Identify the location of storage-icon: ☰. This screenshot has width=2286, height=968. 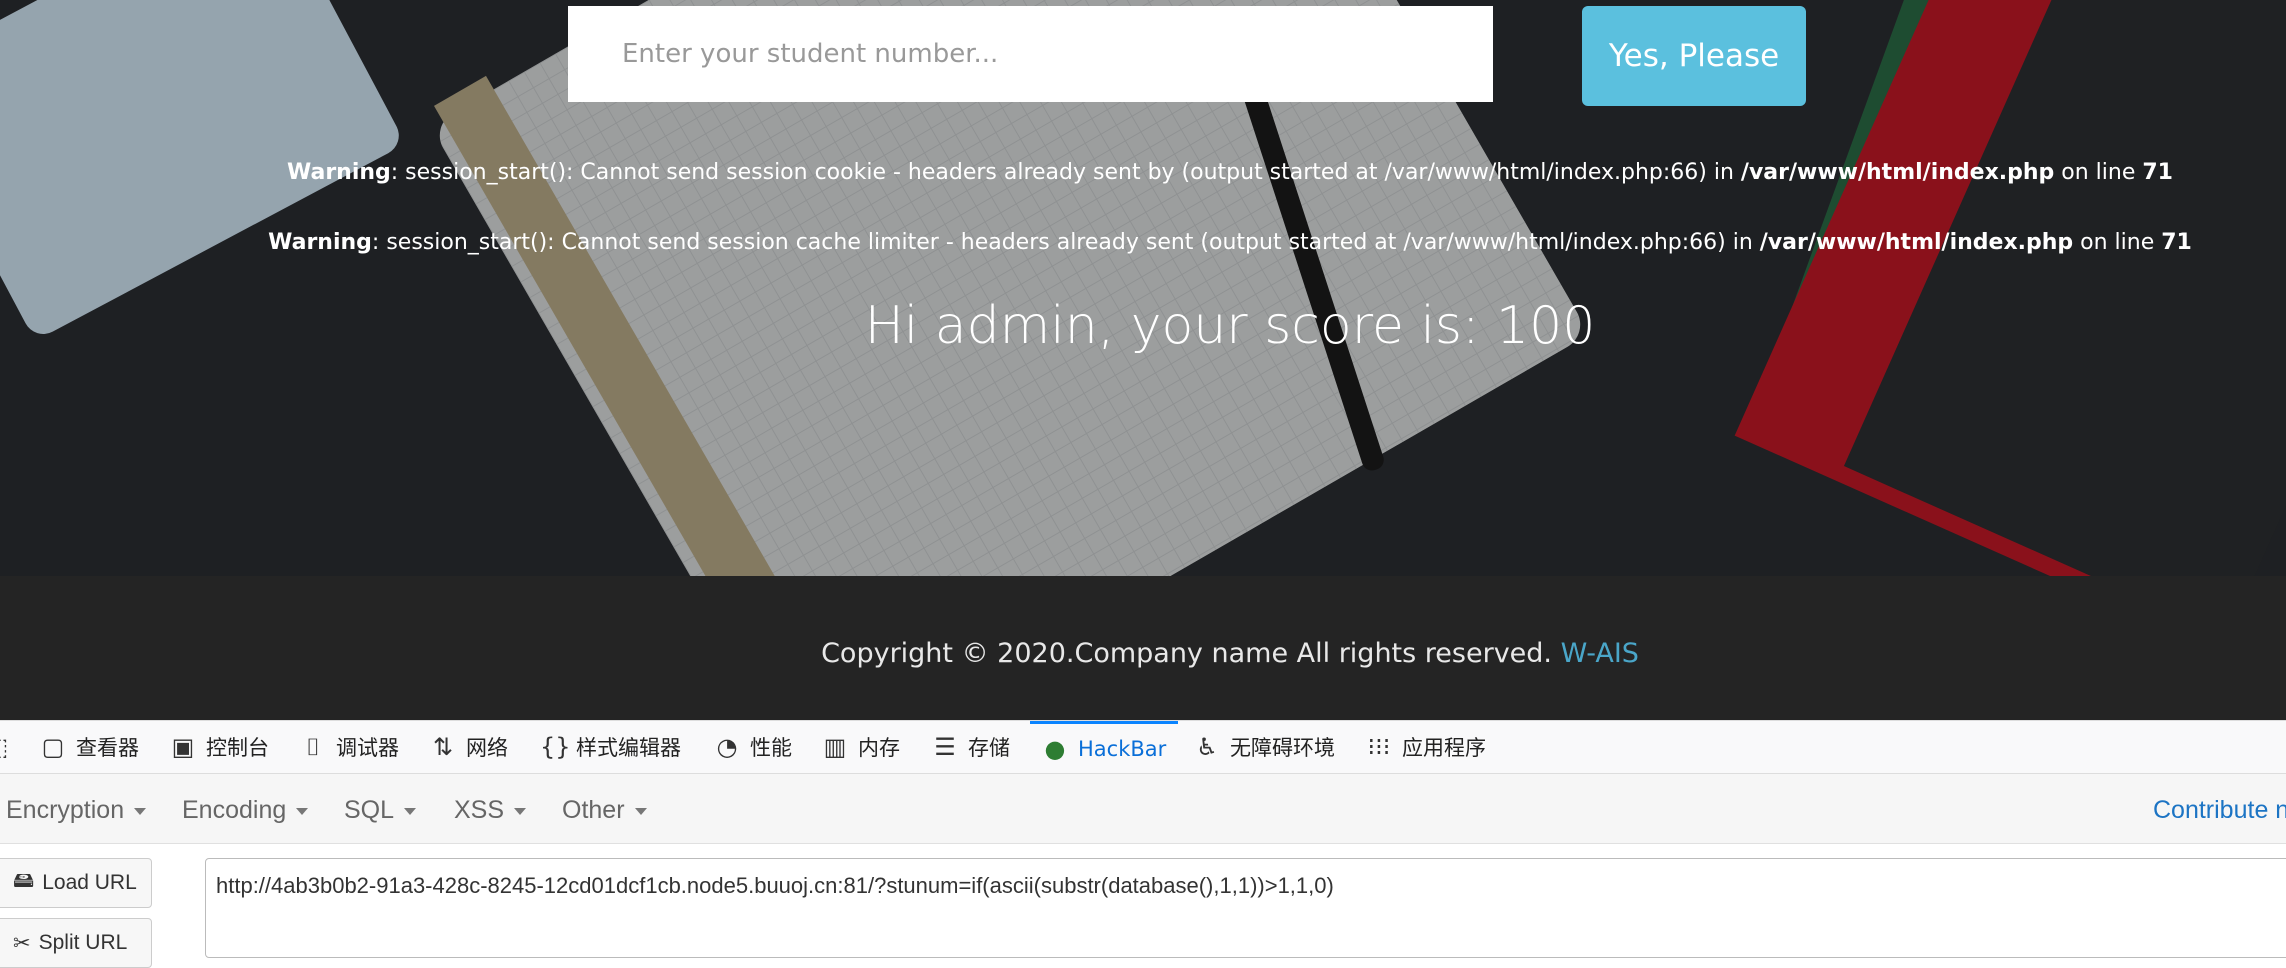
(945, 747).